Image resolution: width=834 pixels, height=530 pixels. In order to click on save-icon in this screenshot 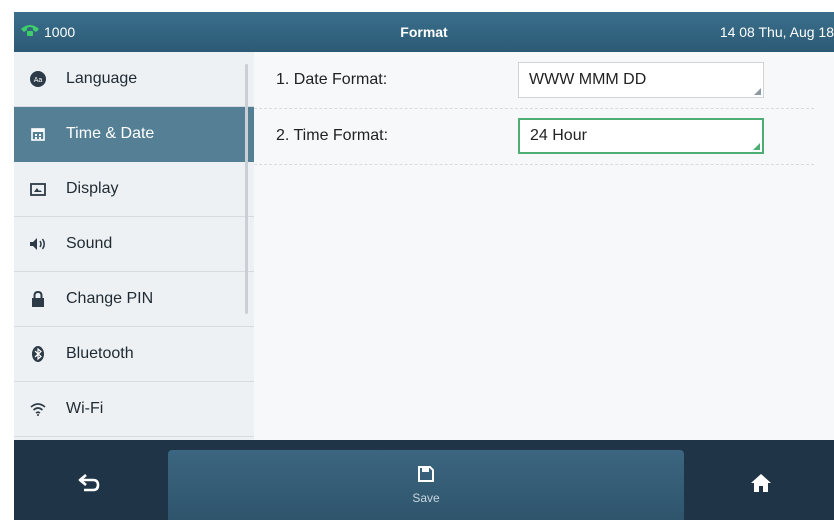, I will do `click(426, 476)`.